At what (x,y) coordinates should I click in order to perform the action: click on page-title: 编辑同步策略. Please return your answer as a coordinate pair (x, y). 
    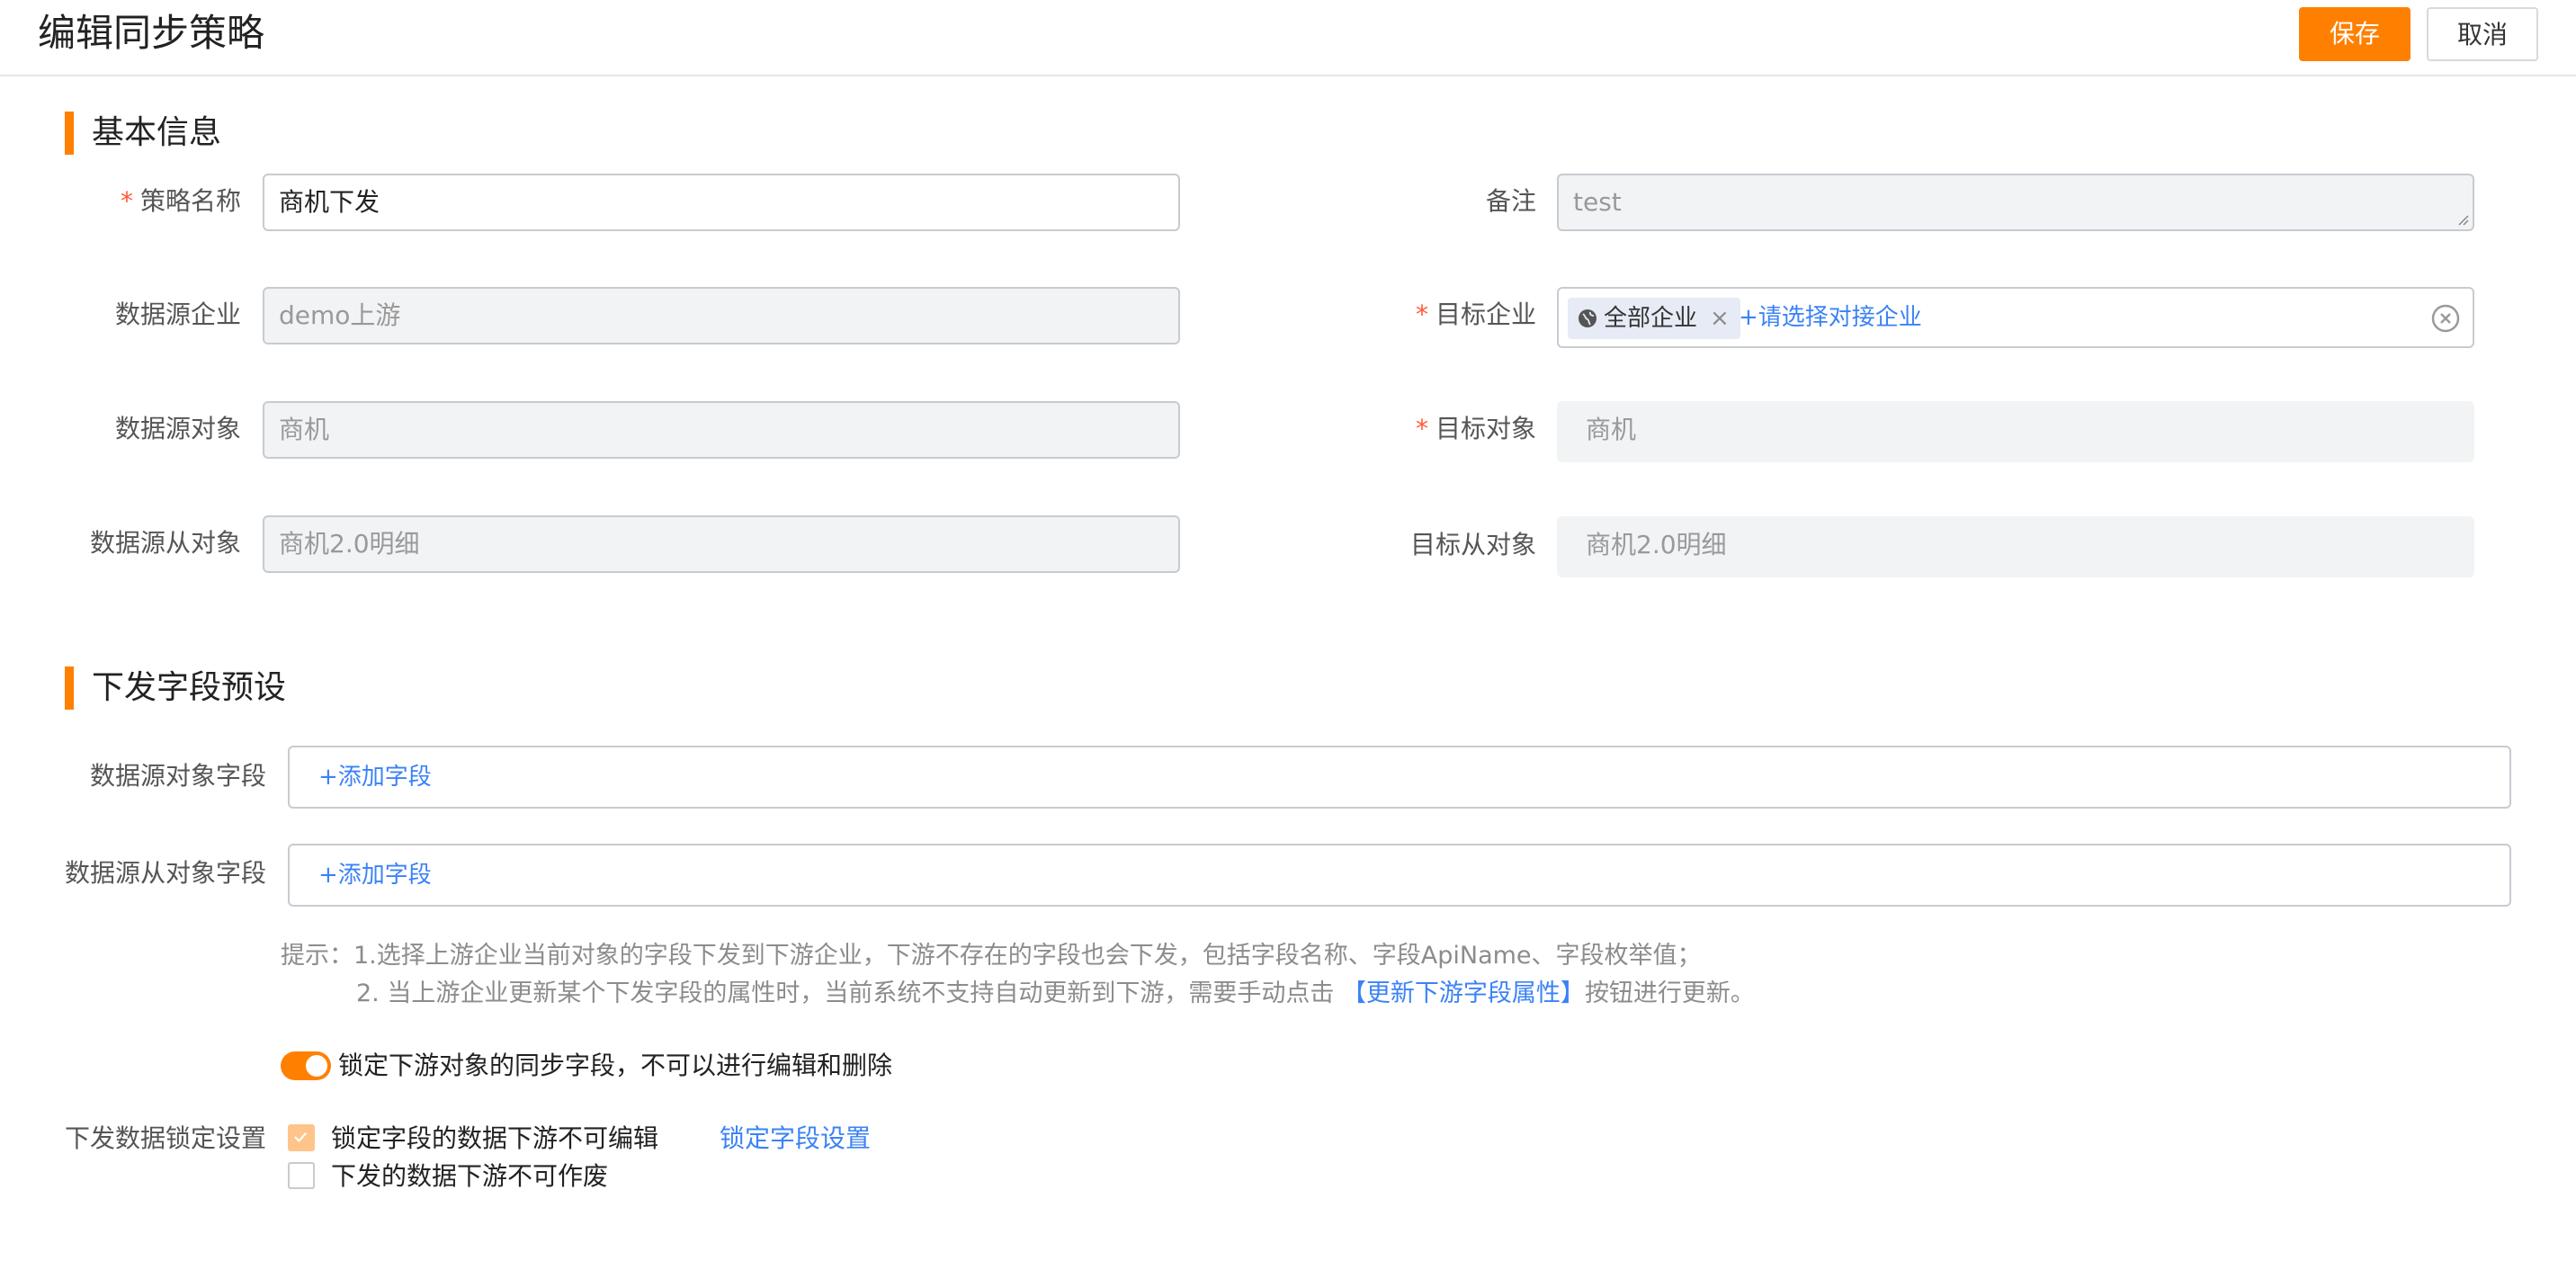
    Looking at the image, I should click on (151, 33).